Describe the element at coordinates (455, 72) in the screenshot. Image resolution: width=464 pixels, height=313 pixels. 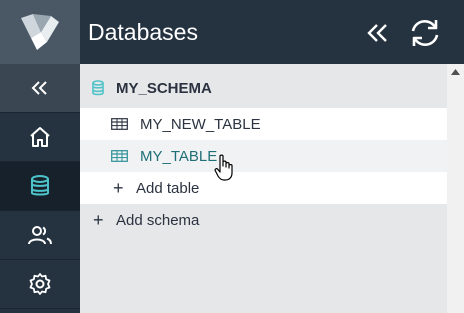
I see `scroll-up-arrow-icon` at that location.